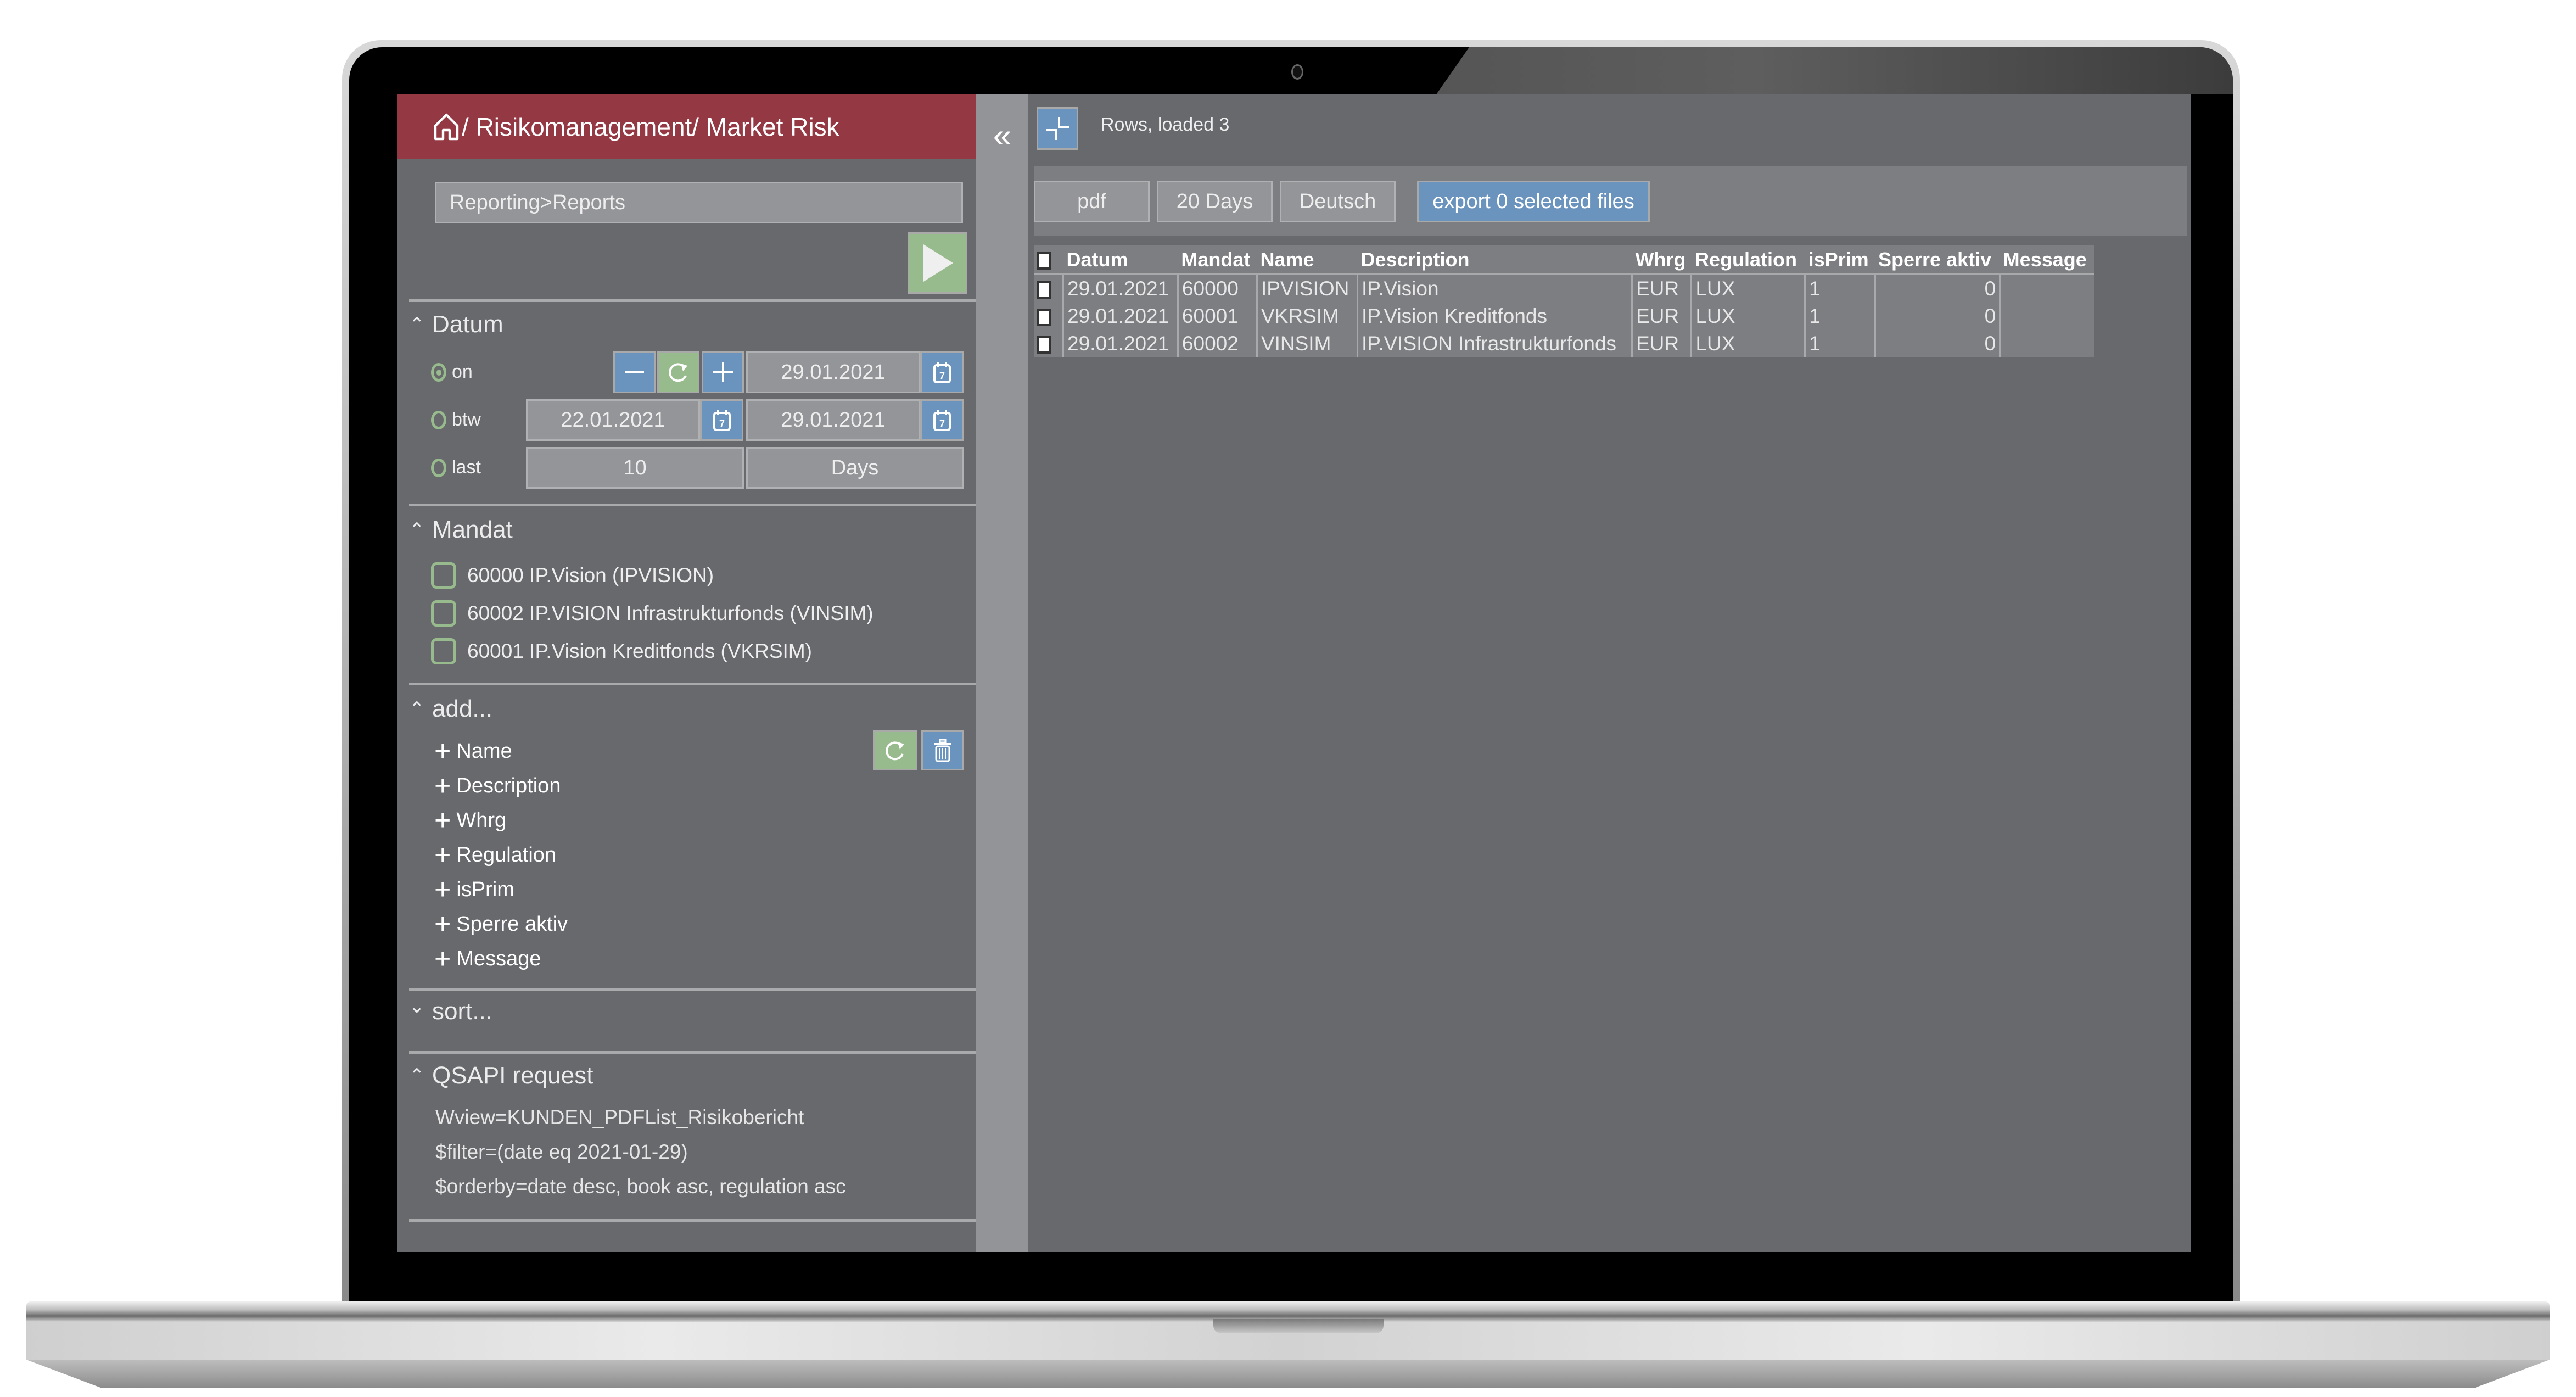 Image resolution: width=2576 pixels, height=1397 pixels. Describe the element at coordinates (639, 651) in the screenshot. I see `mandat-label: 60001 IP.Vision Kreditfonds (VKRSIM)` at that location.